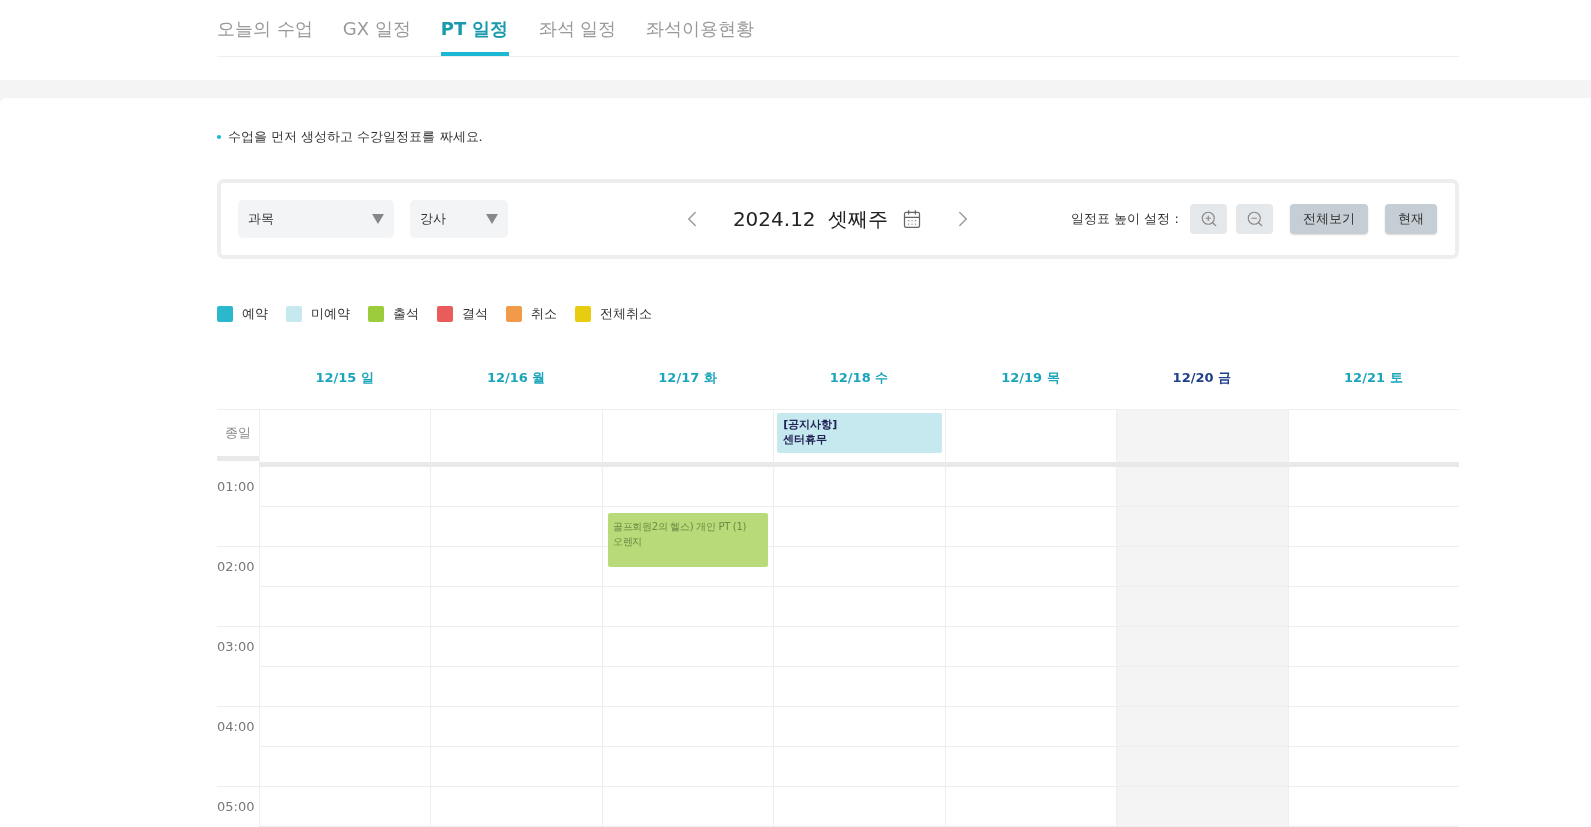 Image resolution: width=1591 pixels, height=827 pixels. Describe the element at coordinates (577, 35) in the screenshot. I see `tab: 좌석 일정` at that location.